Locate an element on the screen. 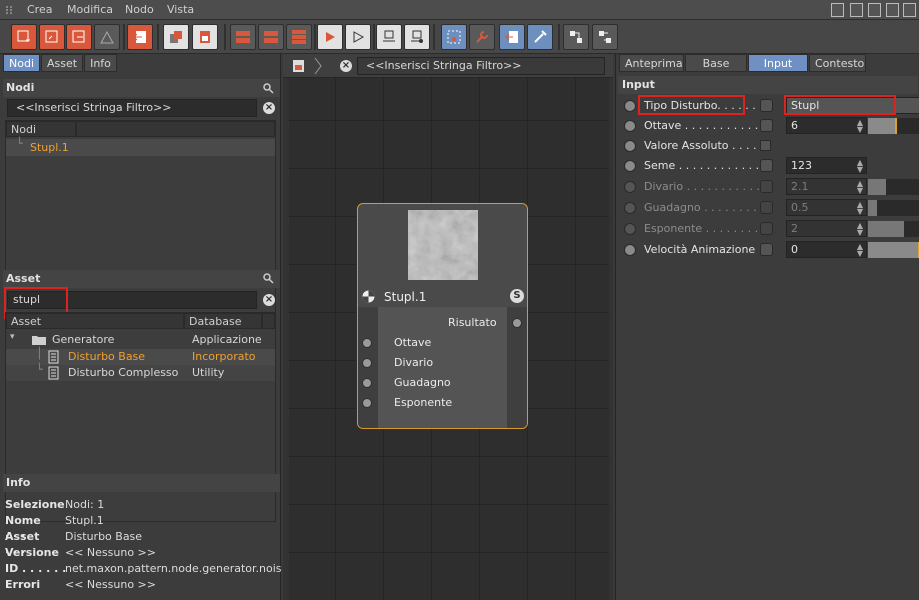  tab-nodi: Nodi is located at coordinates (21, 63).